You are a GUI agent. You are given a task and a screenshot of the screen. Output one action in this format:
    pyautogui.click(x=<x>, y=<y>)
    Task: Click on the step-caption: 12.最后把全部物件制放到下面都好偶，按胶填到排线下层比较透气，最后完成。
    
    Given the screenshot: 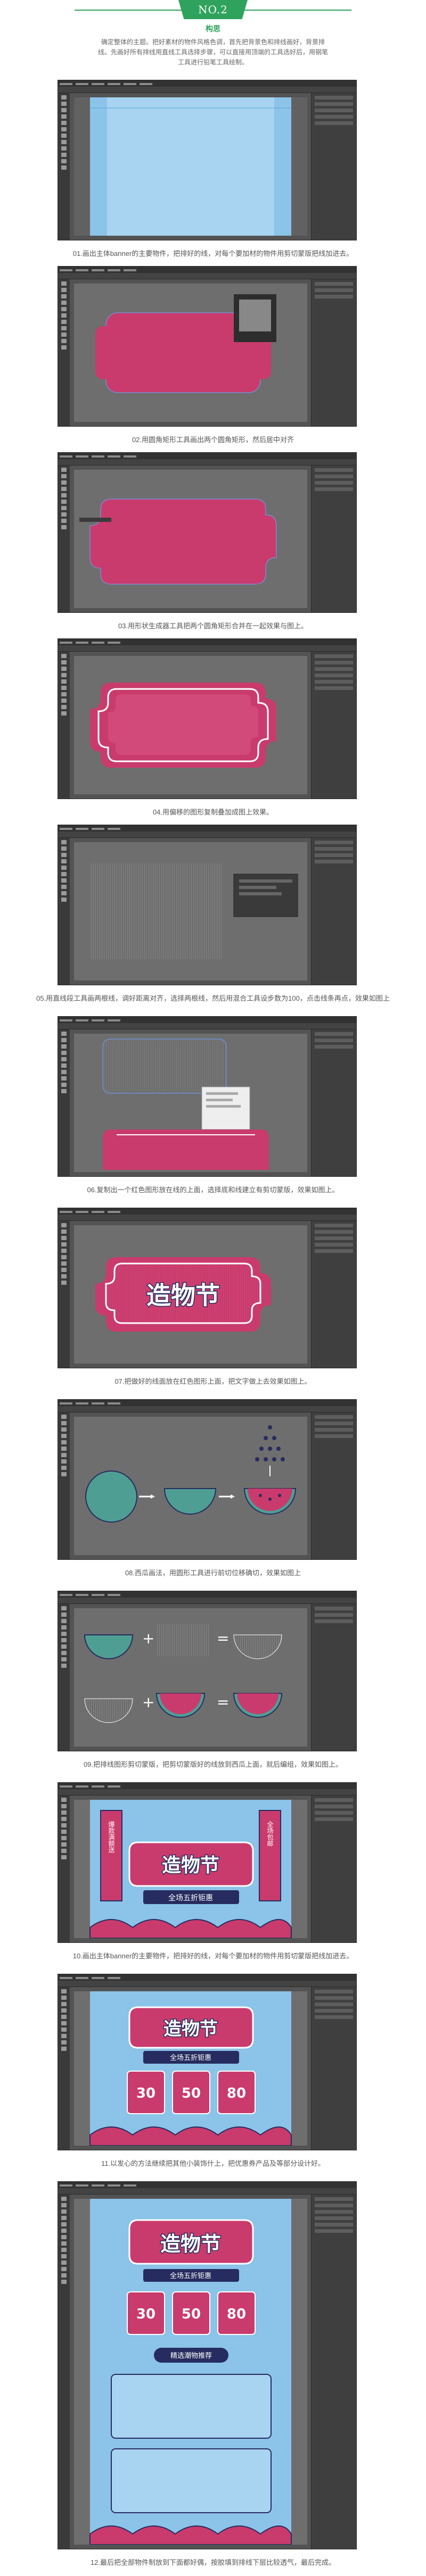 What is the action you would take?
    pyautogui.click(x=213, y=2562)
    